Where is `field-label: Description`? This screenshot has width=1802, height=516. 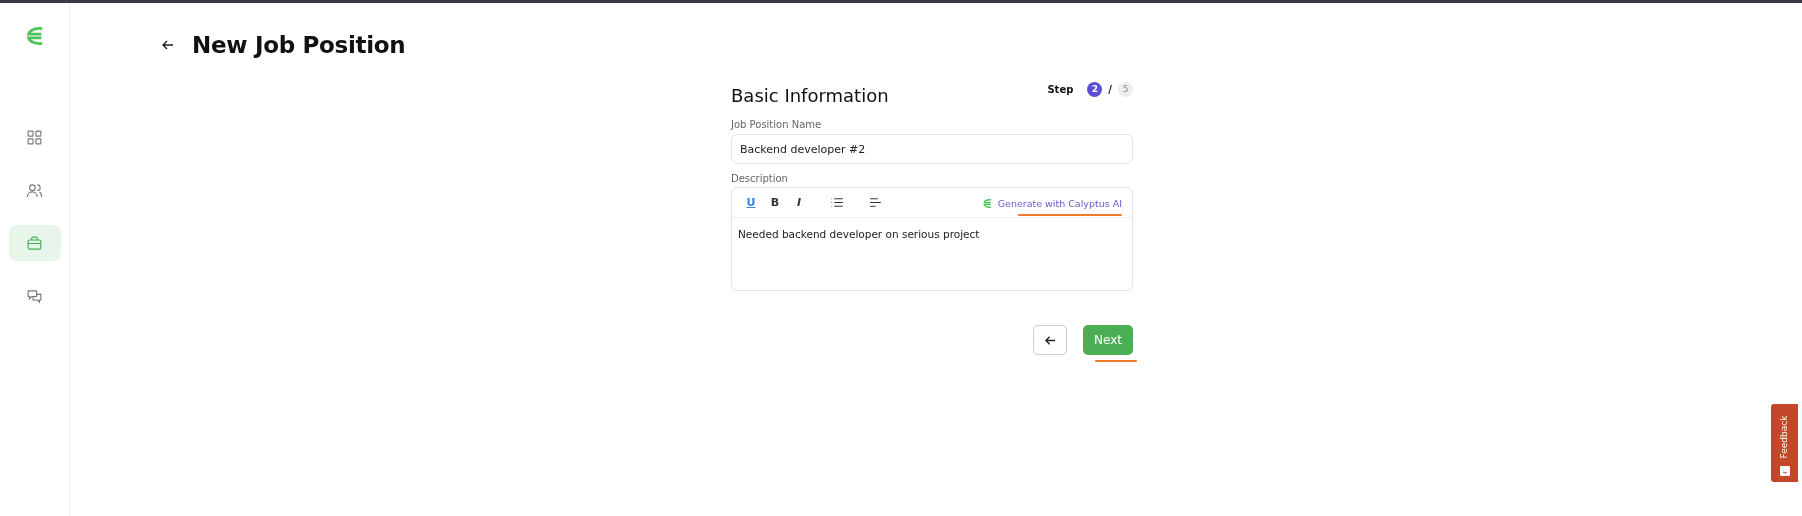 field-label: Description is located at coordinates (760, 178).